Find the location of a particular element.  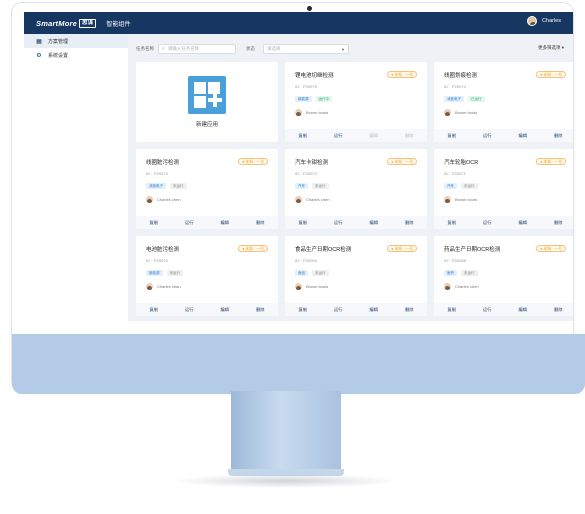

tag: 已运行 is located at coordinates (476, 99).